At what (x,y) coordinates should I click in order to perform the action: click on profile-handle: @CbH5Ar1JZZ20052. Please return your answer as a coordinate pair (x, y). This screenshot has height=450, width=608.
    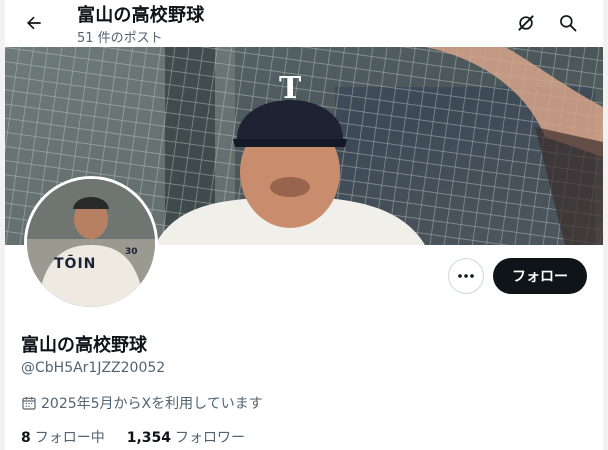
    Looking at the image, I should click on (93, 368).